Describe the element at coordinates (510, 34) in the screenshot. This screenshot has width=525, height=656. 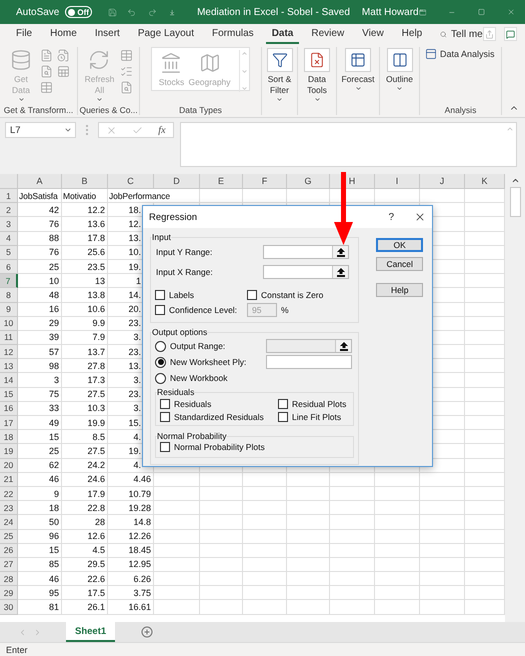
I see `comments-button` at that location.